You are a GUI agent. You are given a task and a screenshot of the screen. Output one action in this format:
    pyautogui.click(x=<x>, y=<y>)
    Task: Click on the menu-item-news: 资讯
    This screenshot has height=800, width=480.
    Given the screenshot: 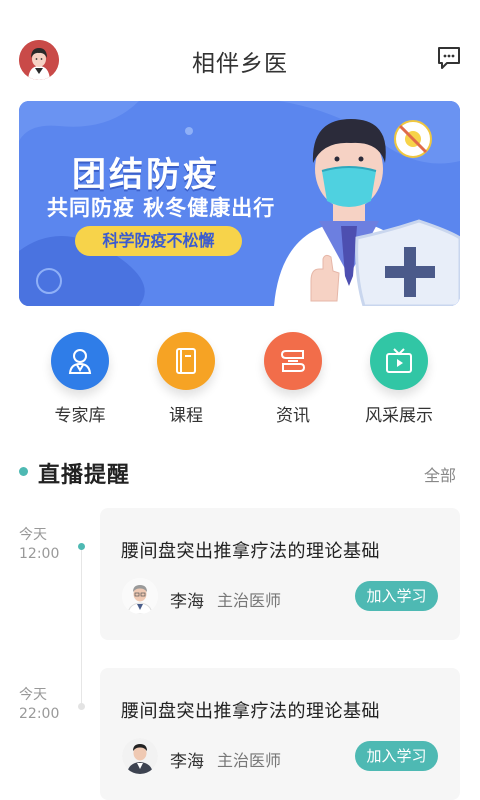 What is the action you would take?
    pyautogui.click(x=293, y=376)
    